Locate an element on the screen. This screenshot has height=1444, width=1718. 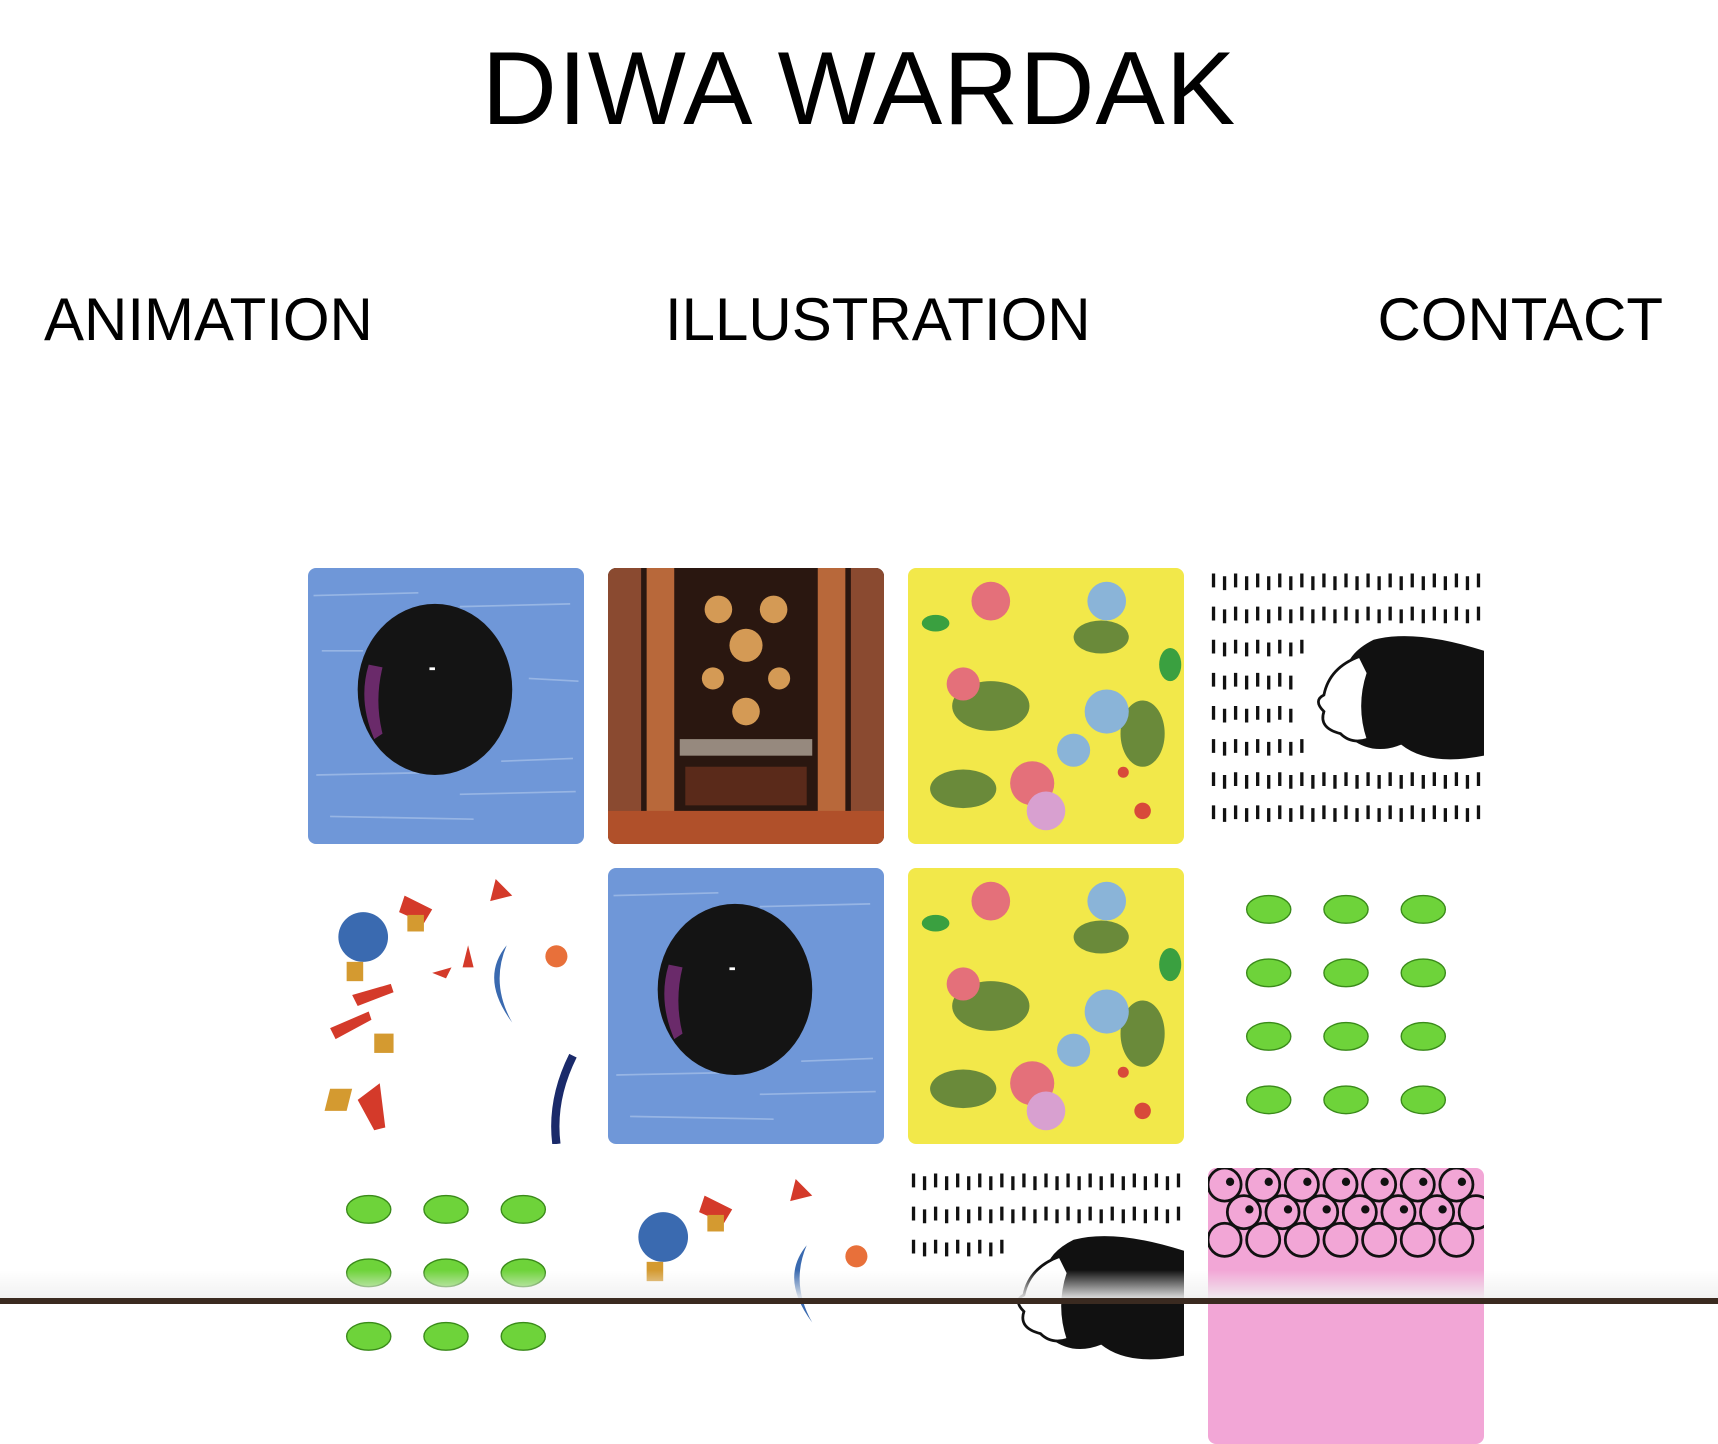
nav-animation: ANIMATION is located at coordinates (208, 320).